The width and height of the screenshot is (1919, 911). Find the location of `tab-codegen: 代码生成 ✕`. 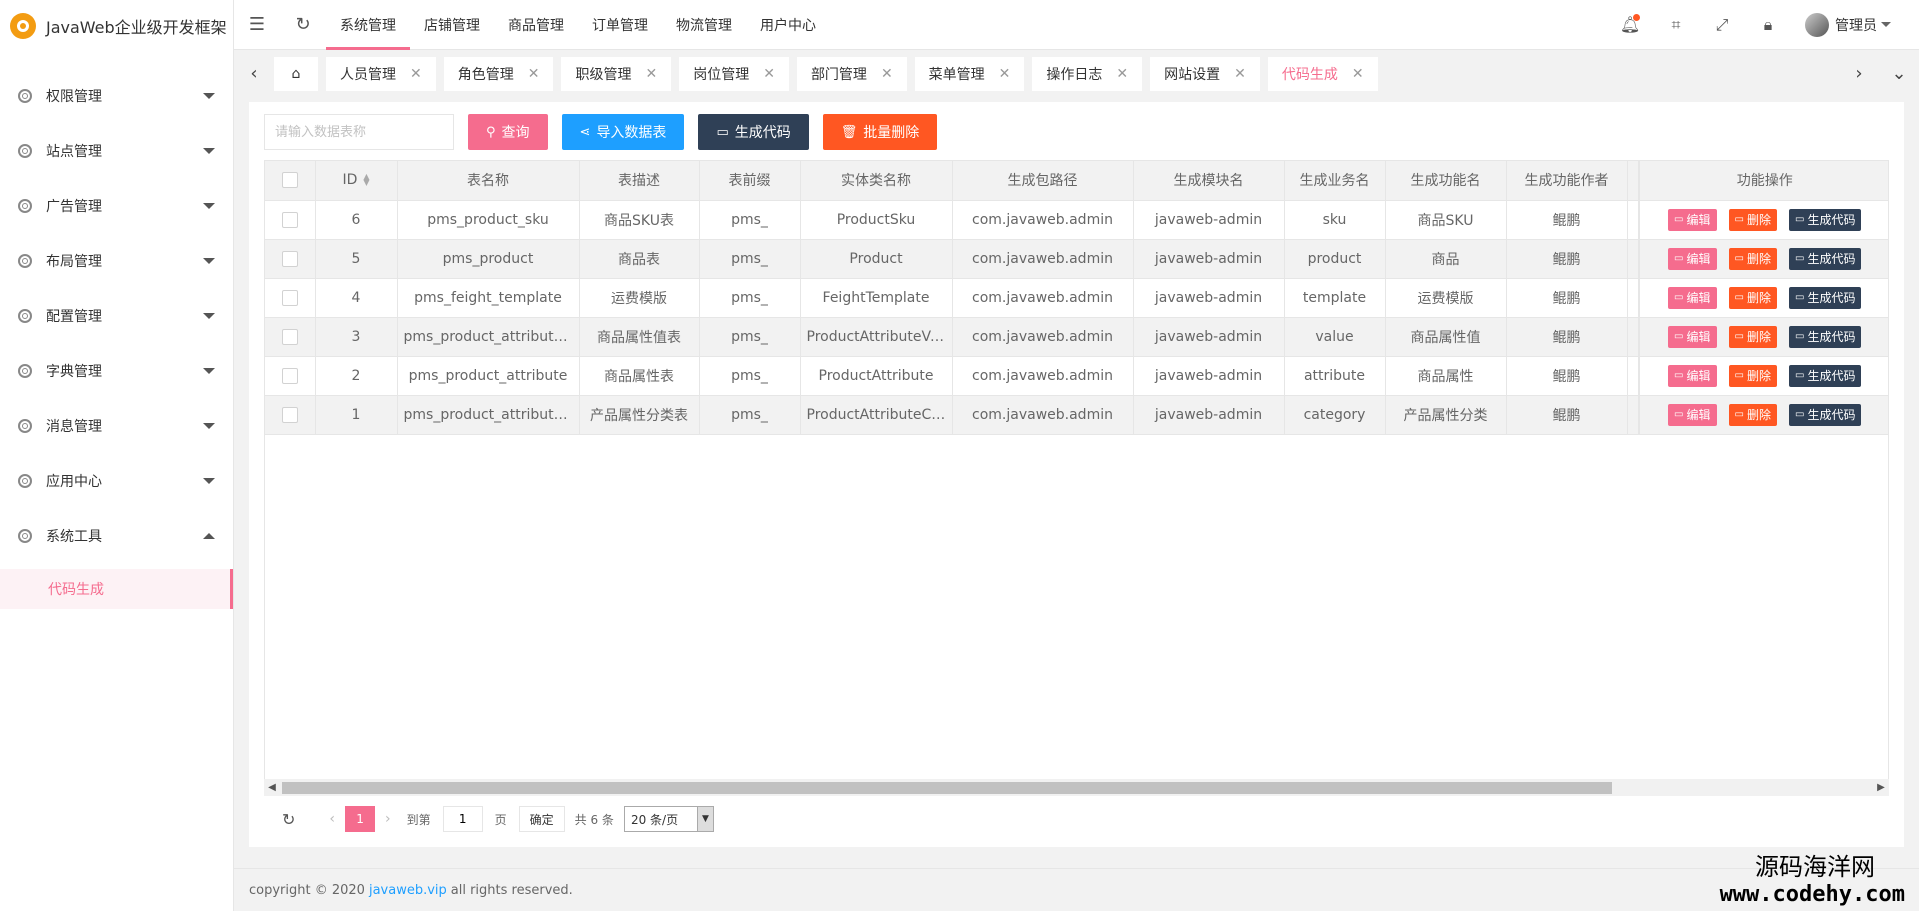

tab-codegen: 代码生成 ✕ is located at coordinates (1322, 73).